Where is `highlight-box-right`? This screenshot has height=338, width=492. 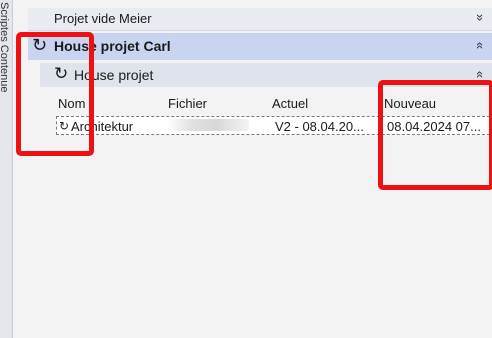 highlight-box-right is located at coordinates (435, 135).